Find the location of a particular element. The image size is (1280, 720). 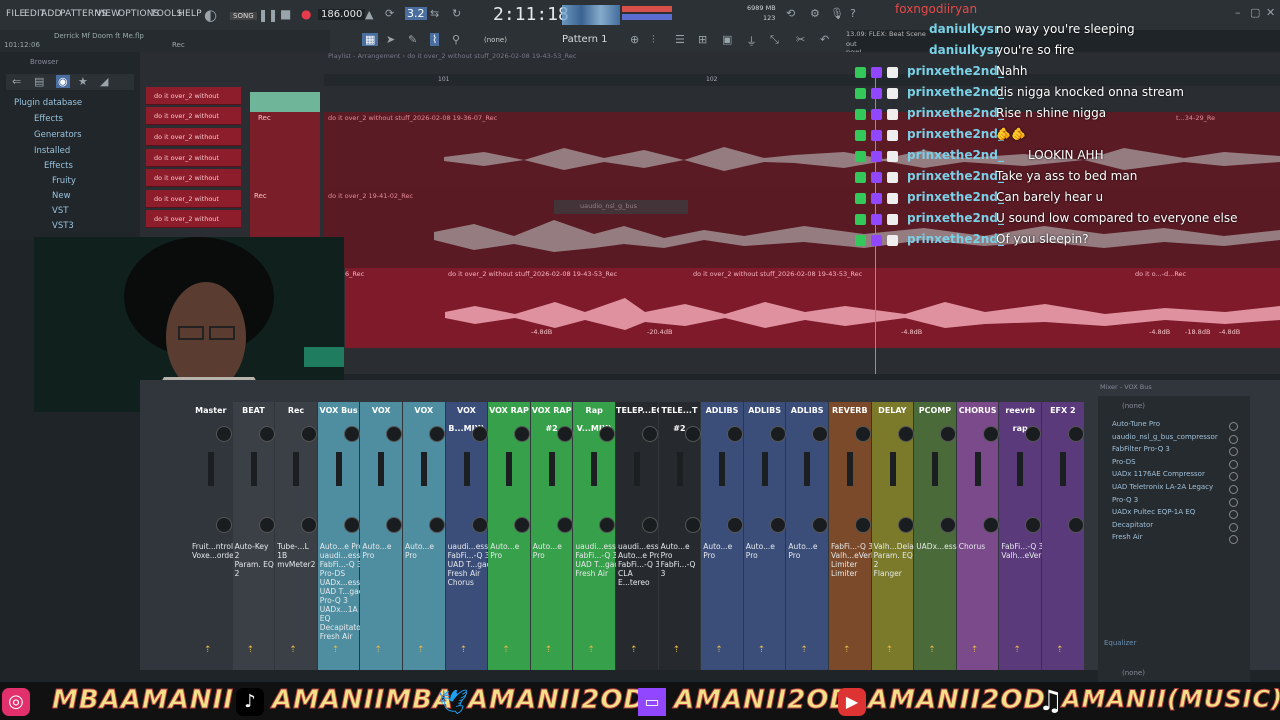

tree-plugin-database: Plugin database is located at coordinates (48, 103).